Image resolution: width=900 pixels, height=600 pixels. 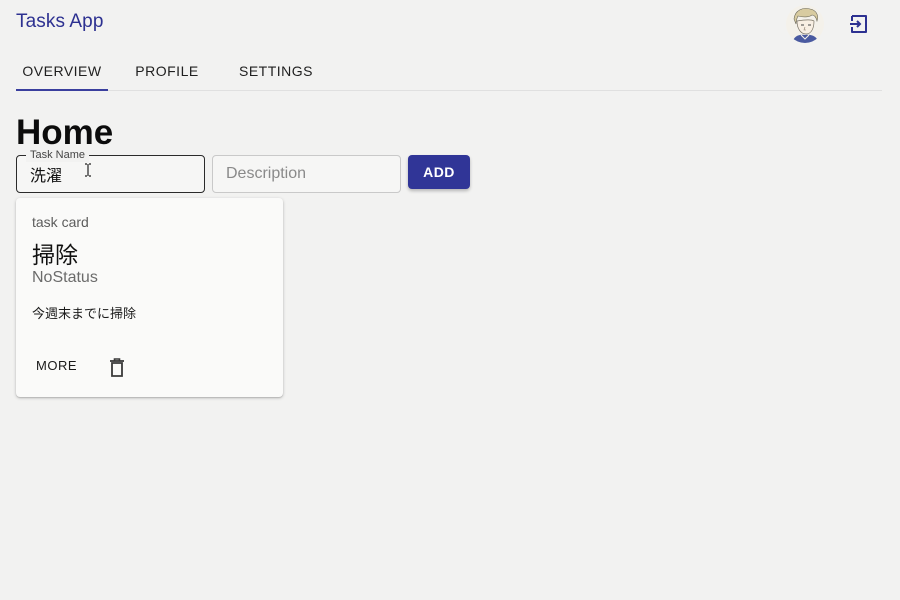 I want to click on card-status: NoStatus, so click(x=65, y=277).